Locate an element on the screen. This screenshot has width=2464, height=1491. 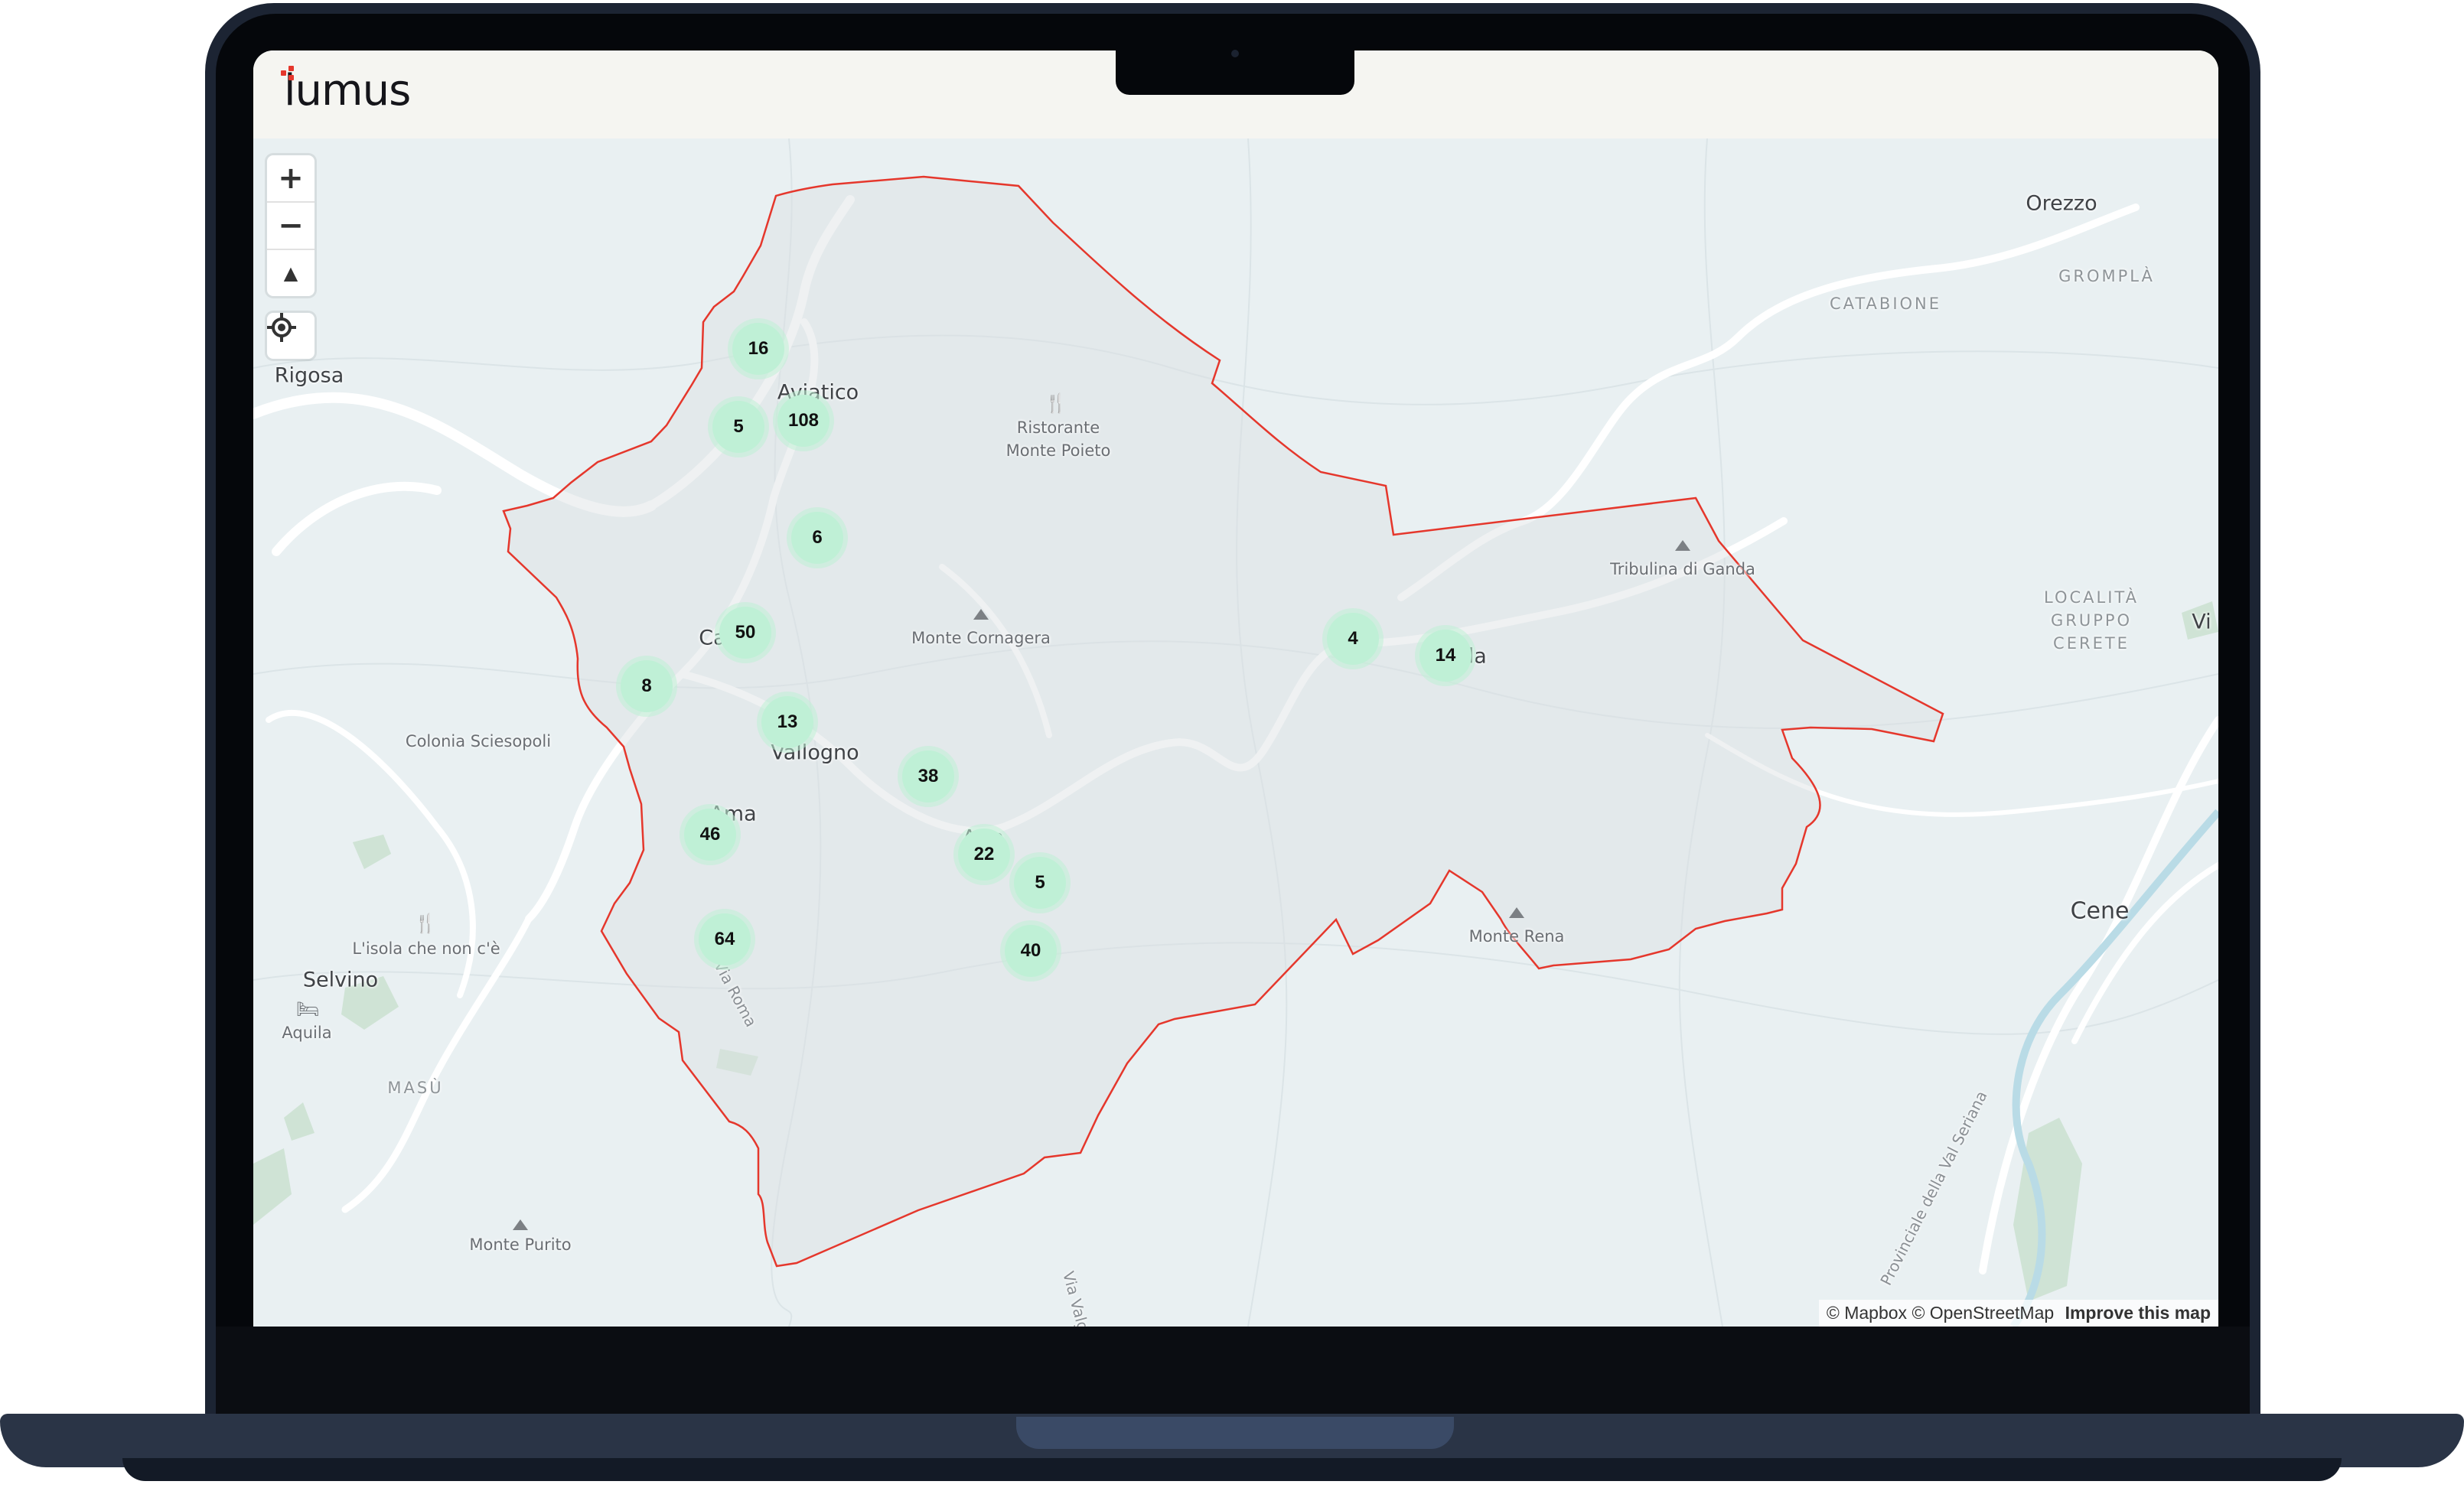
place-label-vi: Vi is located at coordinates (2201, 622).